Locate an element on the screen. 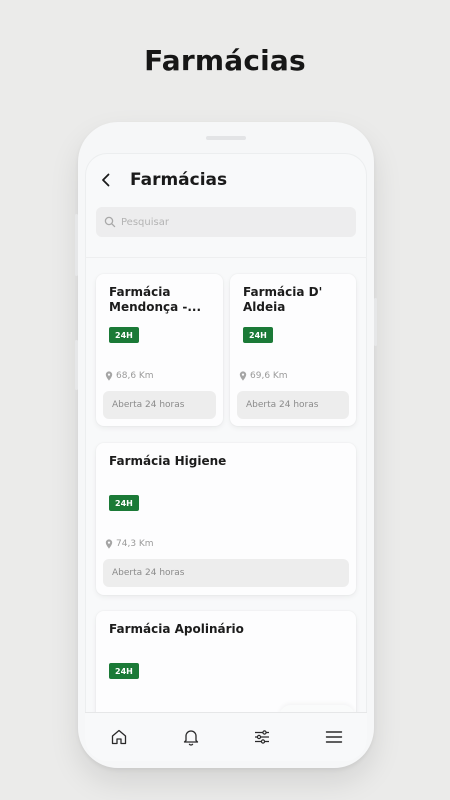  distance-value: 74,3 Km is located at coordinates (135, 544).